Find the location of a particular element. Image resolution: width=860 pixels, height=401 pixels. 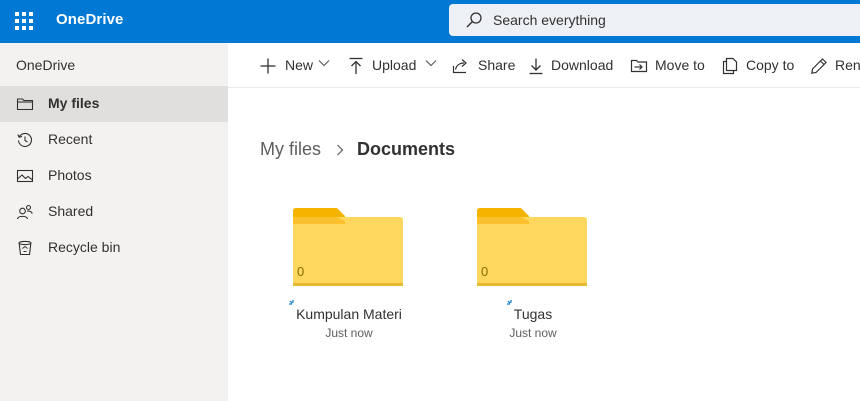

breadcrumb-current: Documents is located at coordinates (406, 149).